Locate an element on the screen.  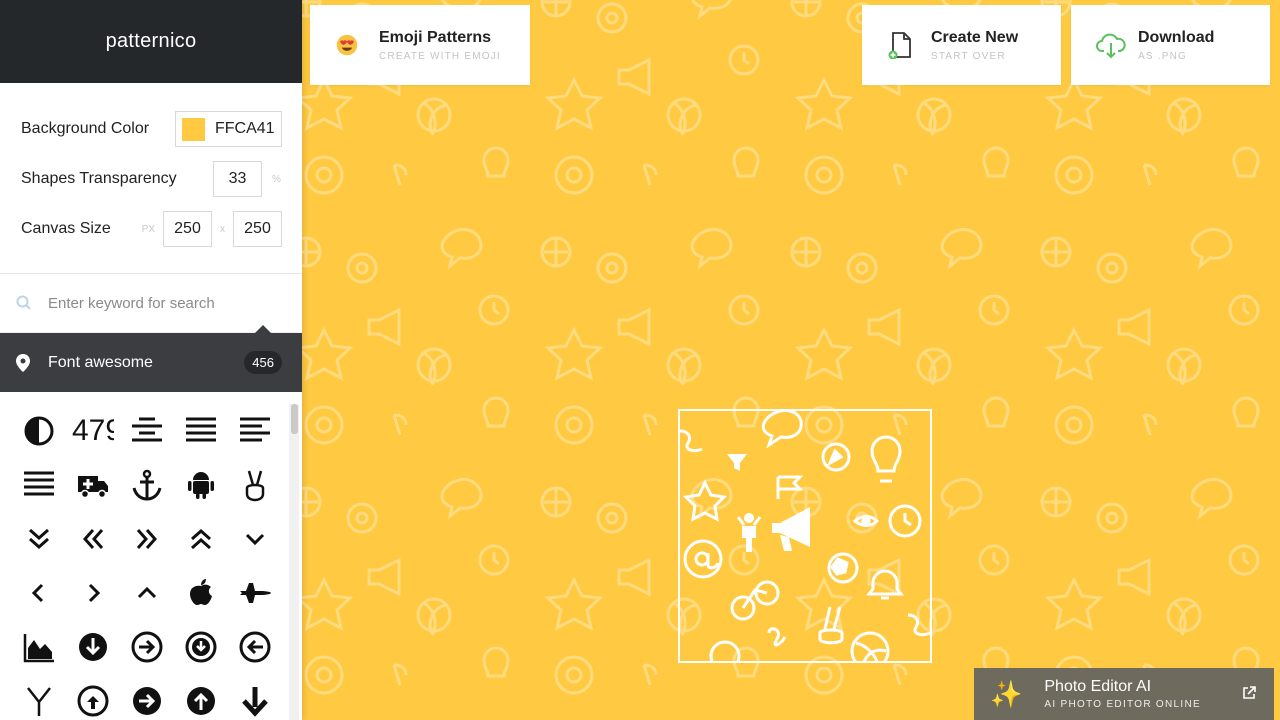
library-selector: Font awesome 456 is located at coordinates (151, 358).